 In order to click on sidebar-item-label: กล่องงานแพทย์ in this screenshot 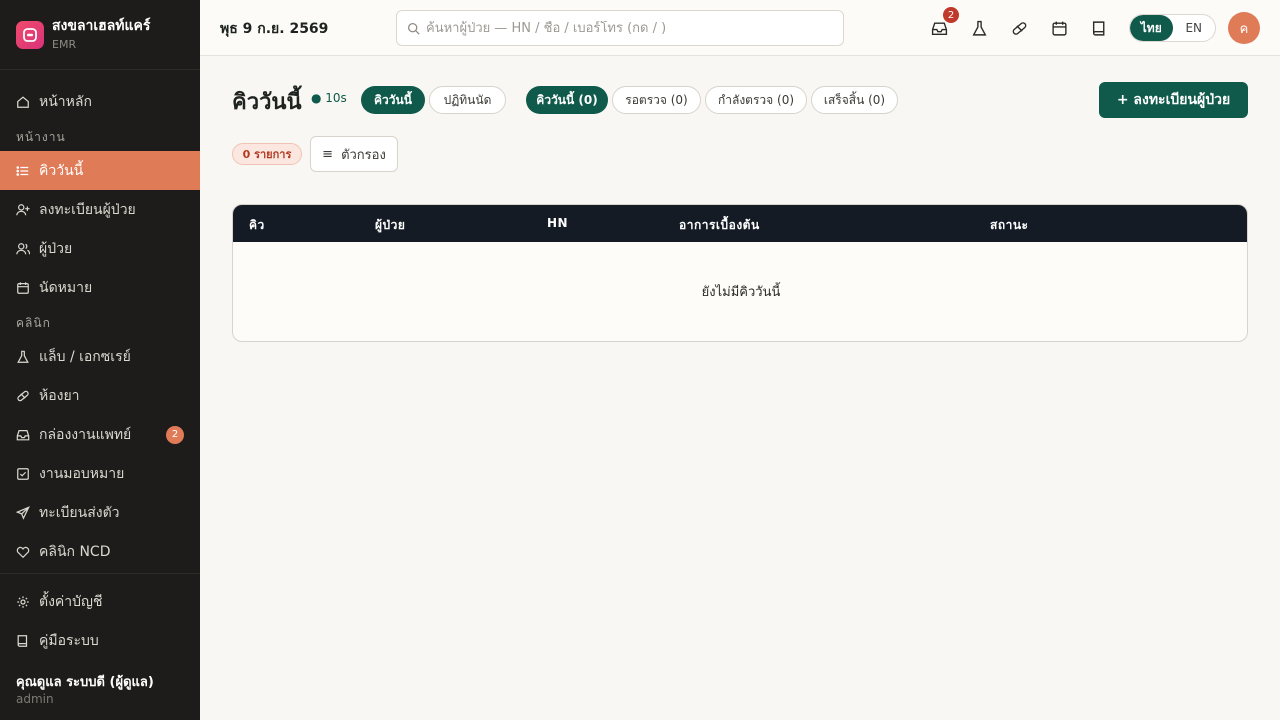, I will do `click(85, 434)`.